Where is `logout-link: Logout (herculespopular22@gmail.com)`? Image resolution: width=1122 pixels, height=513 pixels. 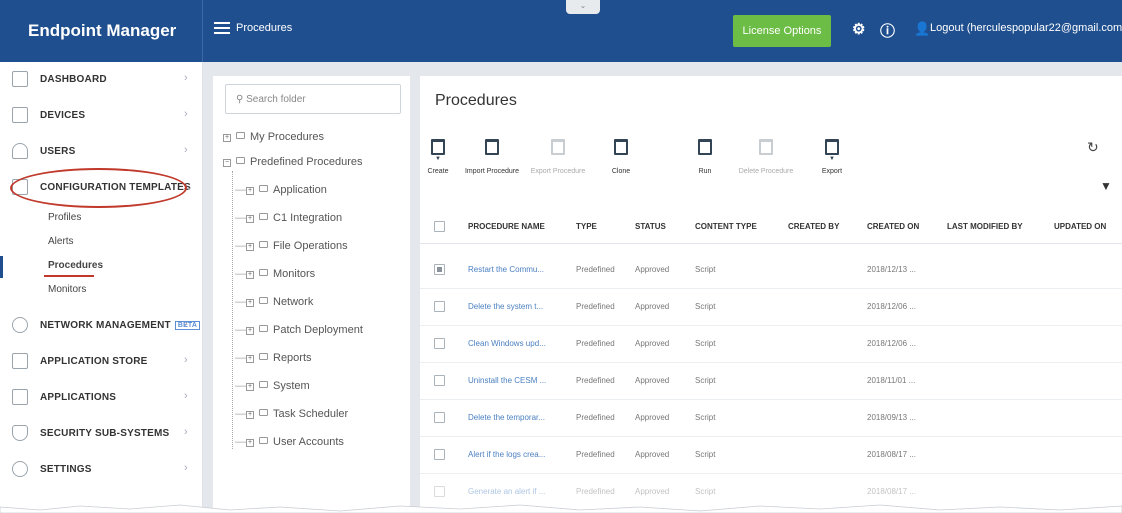 logout-link: Logout (herculespopular22@gmail.com) is located at coordinates (1026, 28).